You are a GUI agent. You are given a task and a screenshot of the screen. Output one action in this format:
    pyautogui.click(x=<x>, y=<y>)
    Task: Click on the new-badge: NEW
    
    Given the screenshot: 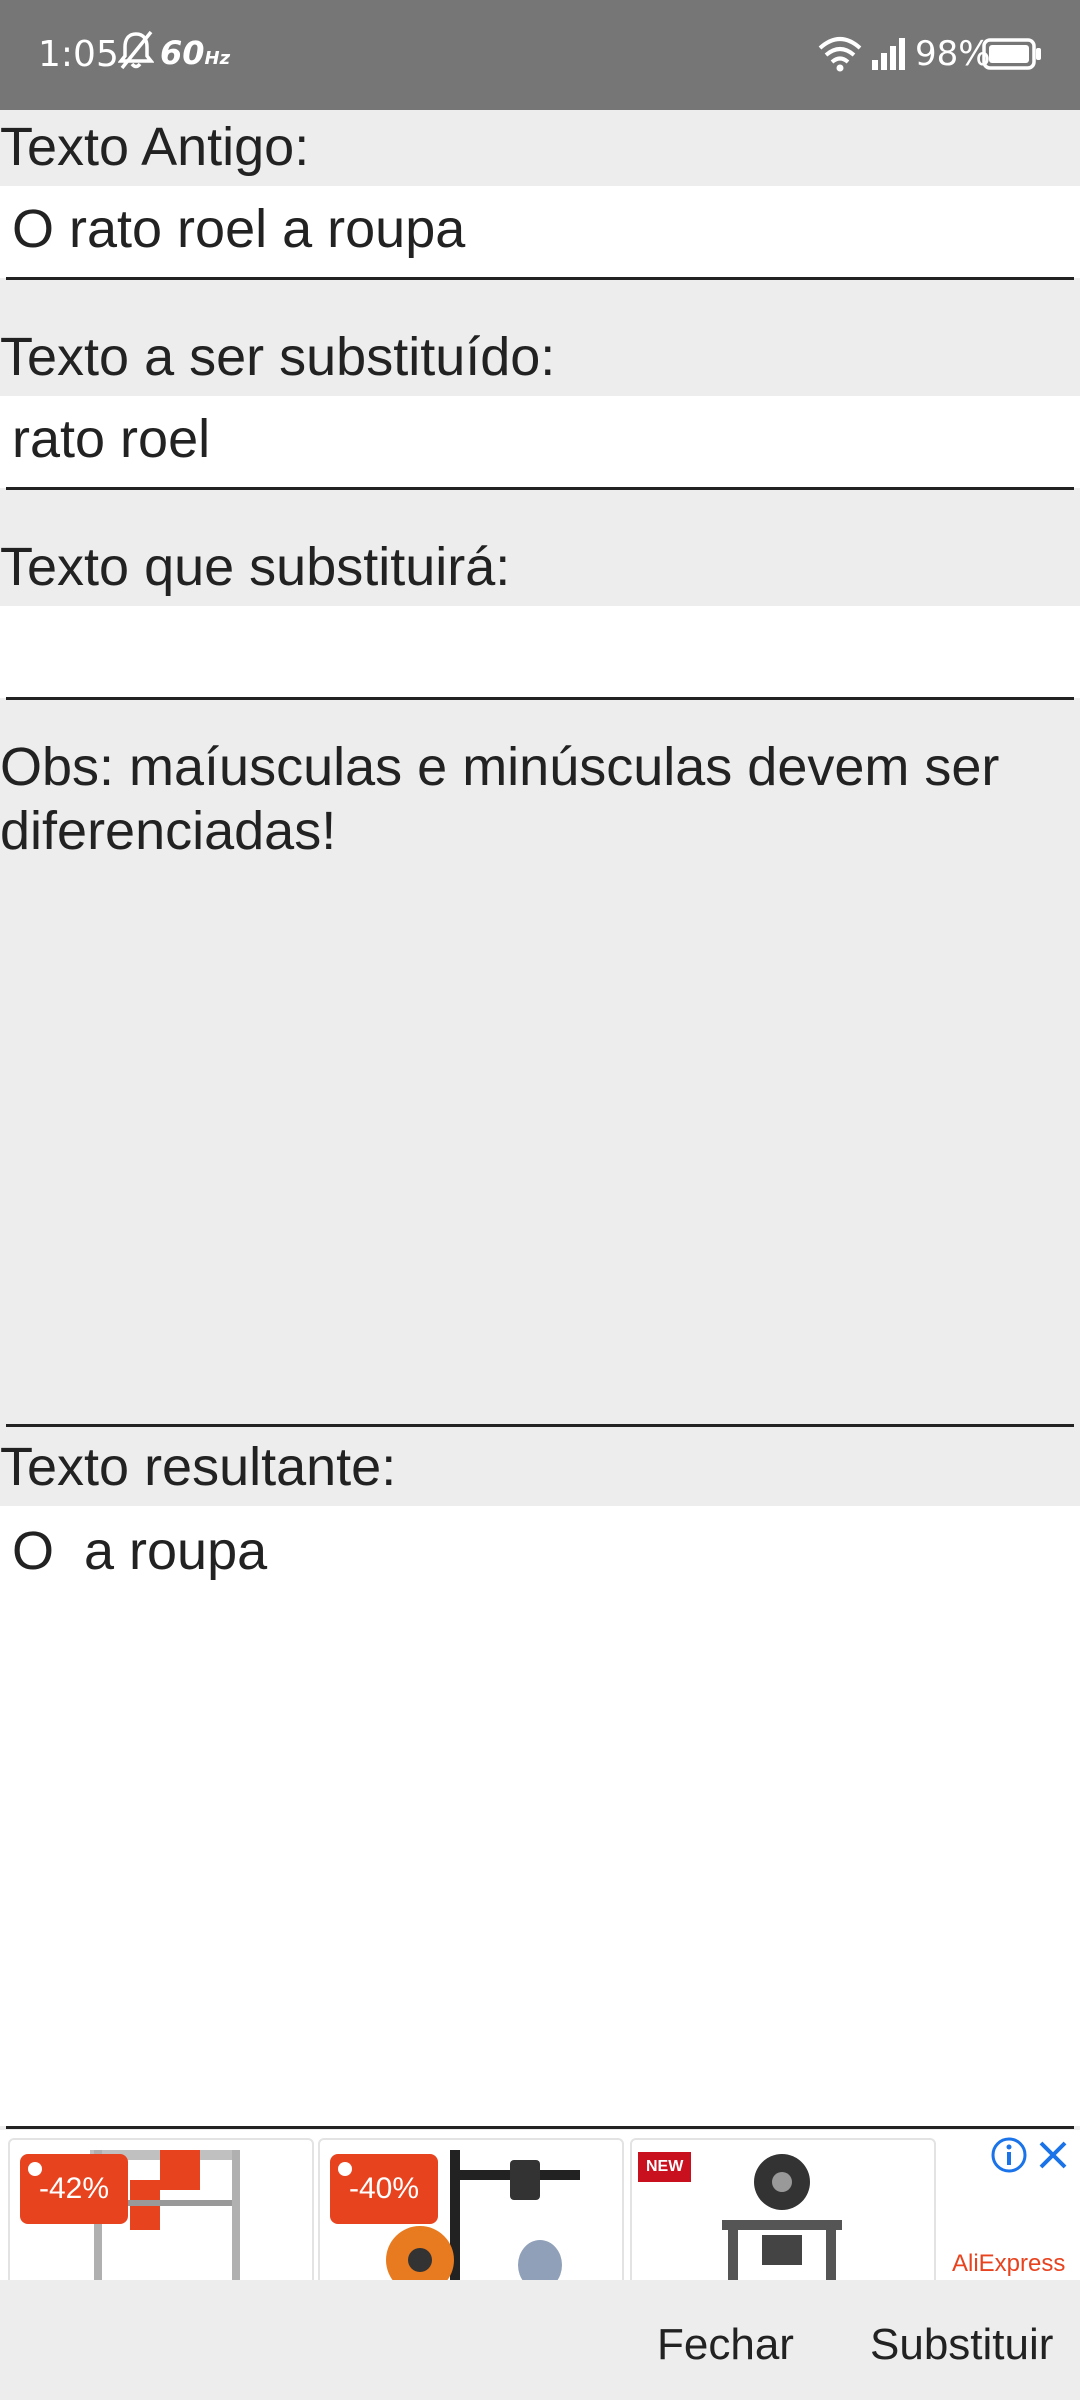 What is the action you would take?
    pyautogui.click(x=665, y=2167)
    